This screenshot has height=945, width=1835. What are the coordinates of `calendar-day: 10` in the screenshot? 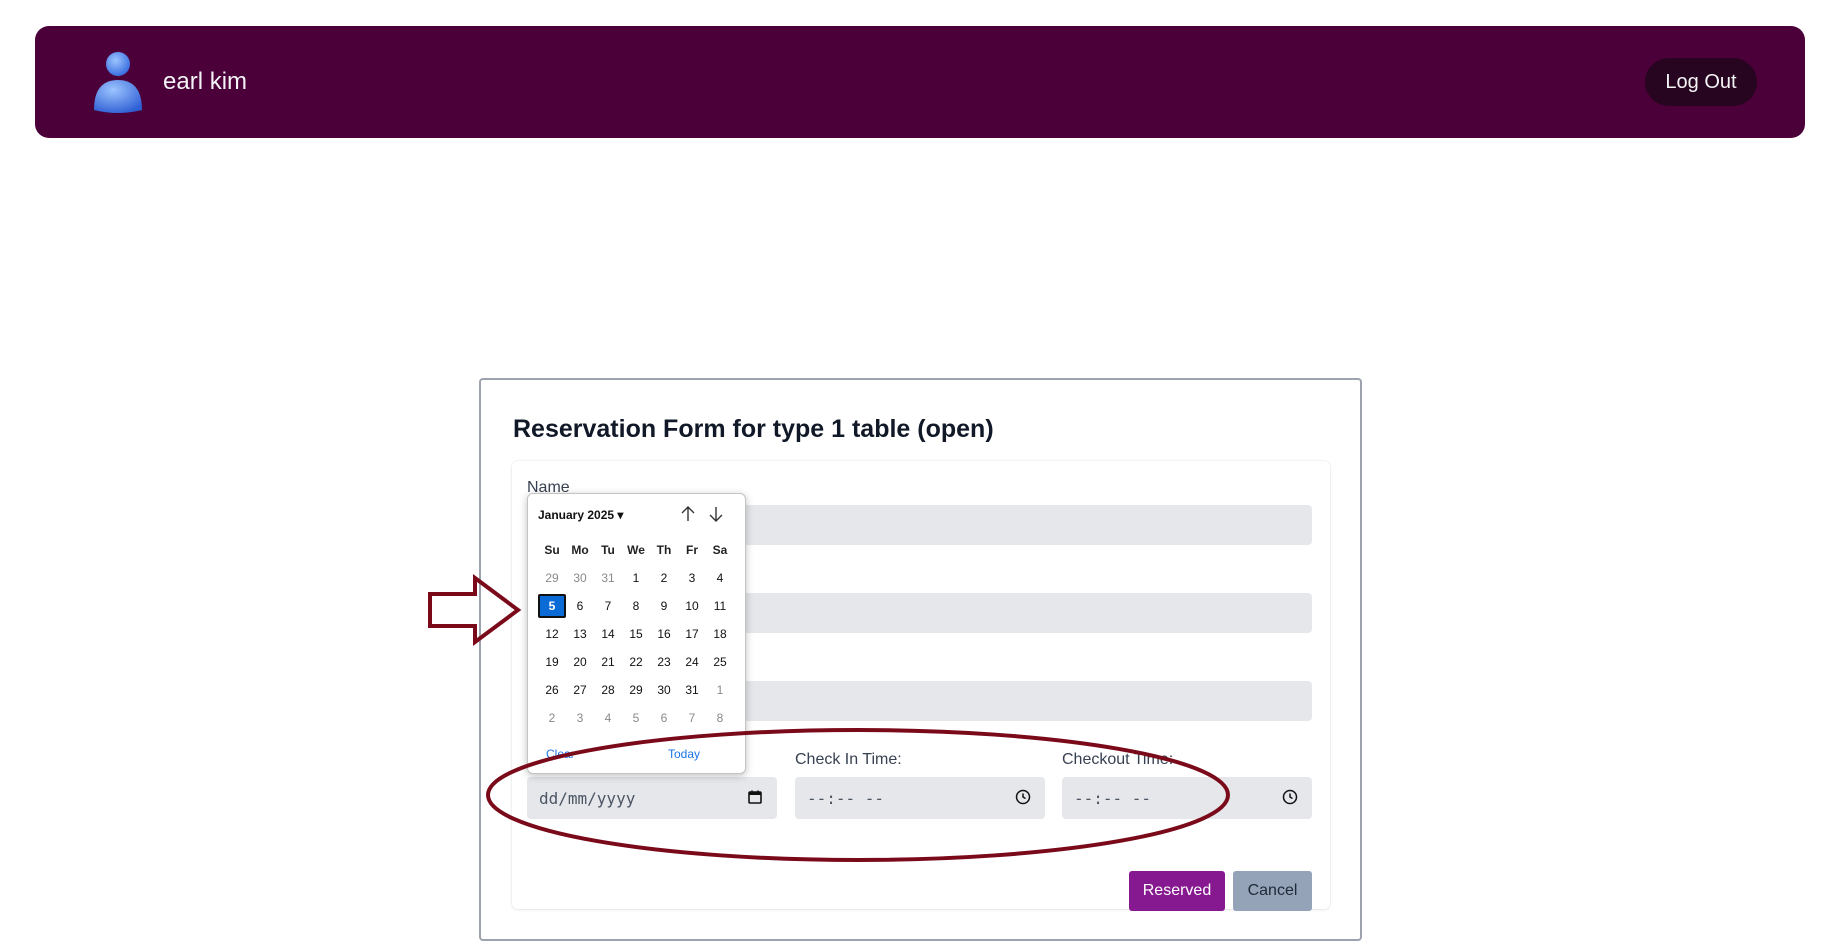 It's located at (692, 606).